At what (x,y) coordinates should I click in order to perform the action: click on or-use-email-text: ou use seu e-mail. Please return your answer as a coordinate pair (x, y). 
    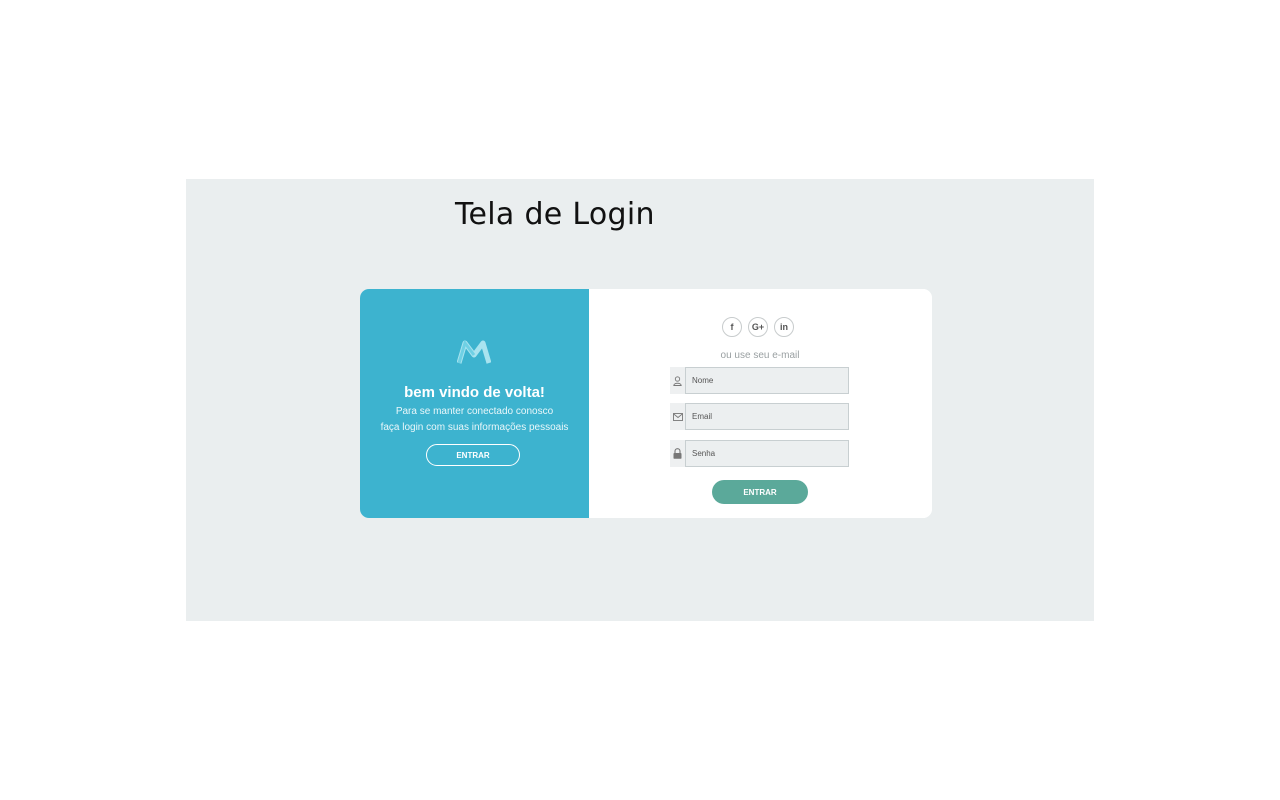
    Looking at the image, I should click on (760, 355).